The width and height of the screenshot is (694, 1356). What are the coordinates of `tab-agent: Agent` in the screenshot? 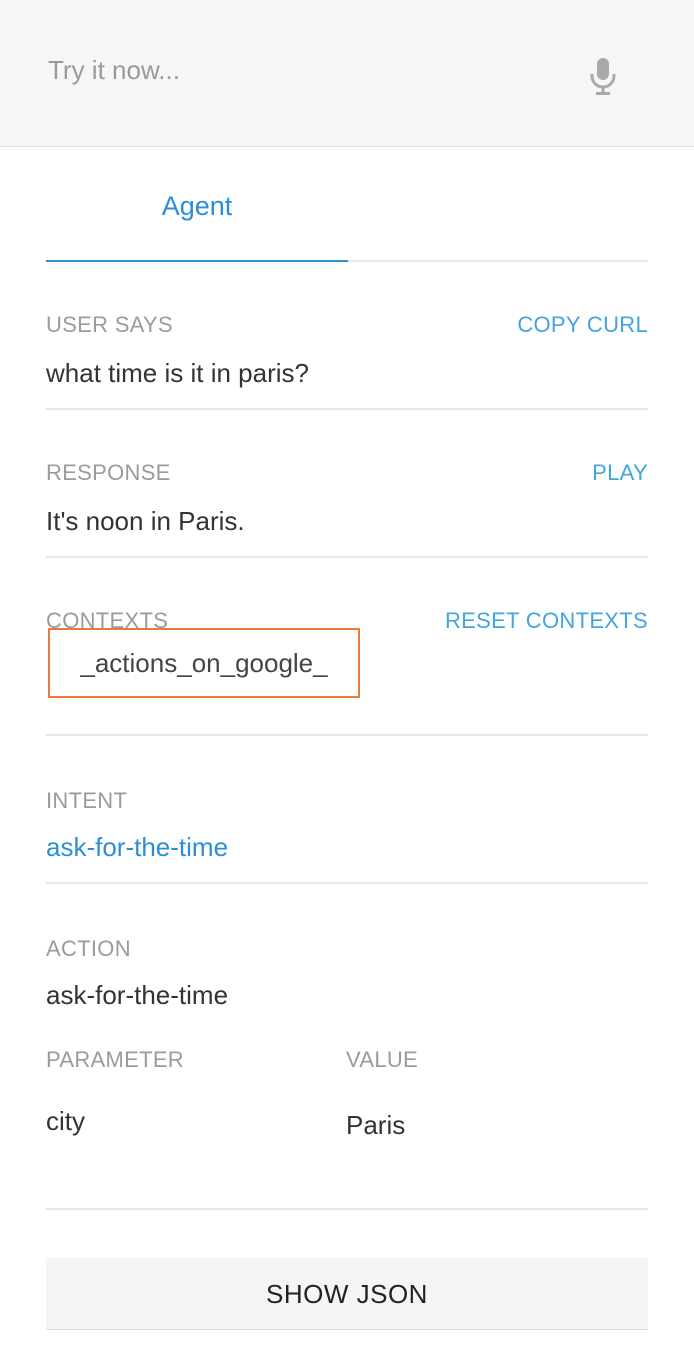 It's located at (197, 205).